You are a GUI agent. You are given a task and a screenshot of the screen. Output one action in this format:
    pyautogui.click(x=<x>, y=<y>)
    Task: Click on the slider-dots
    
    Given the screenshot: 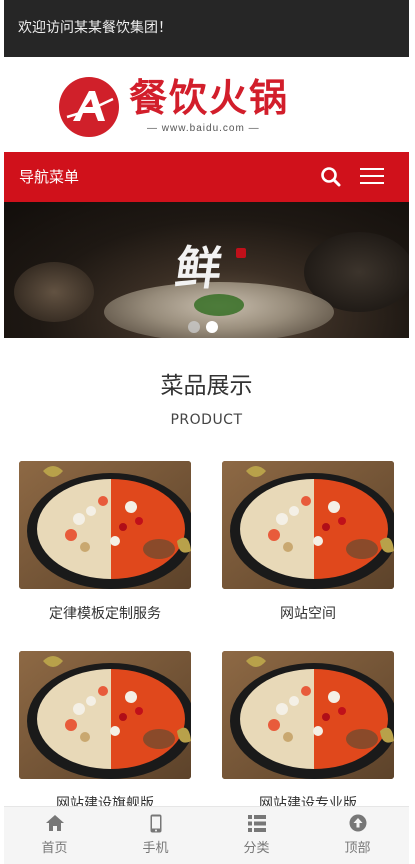 What is the action you would take?
    pyautogui.click(x=206, y=327)
    